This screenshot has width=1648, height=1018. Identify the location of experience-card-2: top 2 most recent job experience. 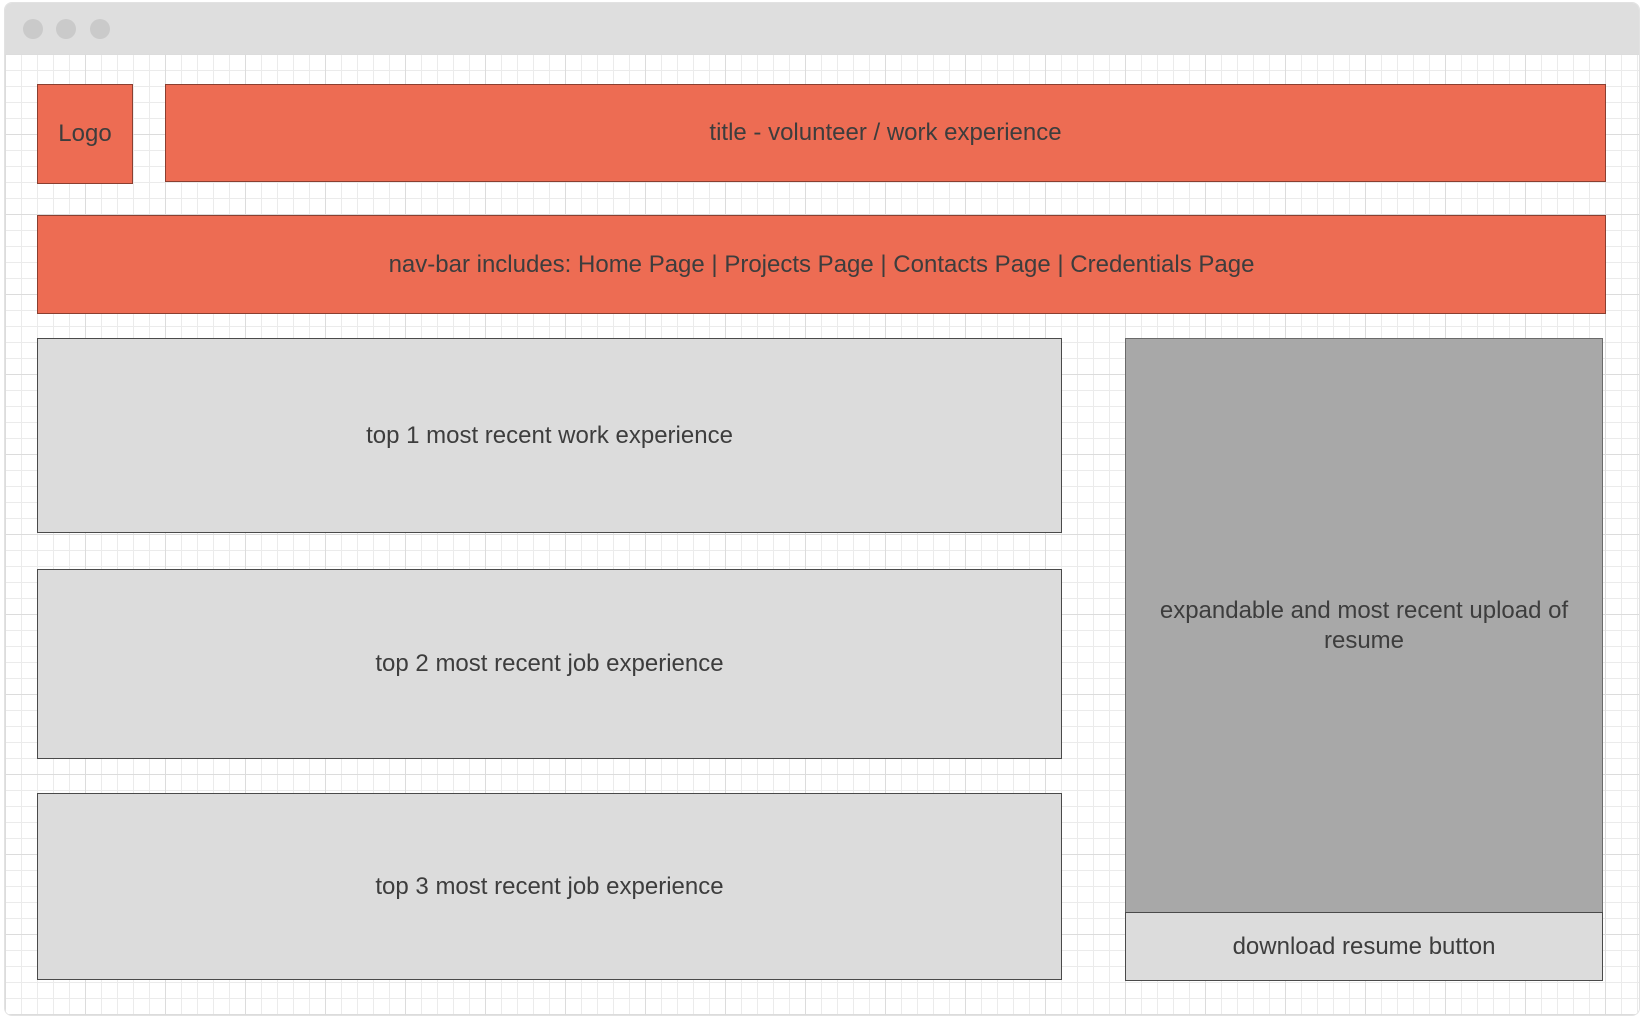
(549, 664).